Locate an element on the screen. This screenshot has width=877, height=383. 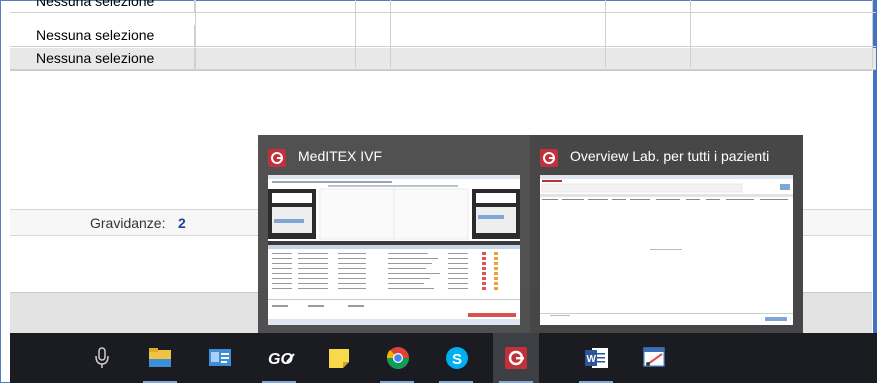
preview-title: MedITEX IVF is located at coordinates (340, 156).